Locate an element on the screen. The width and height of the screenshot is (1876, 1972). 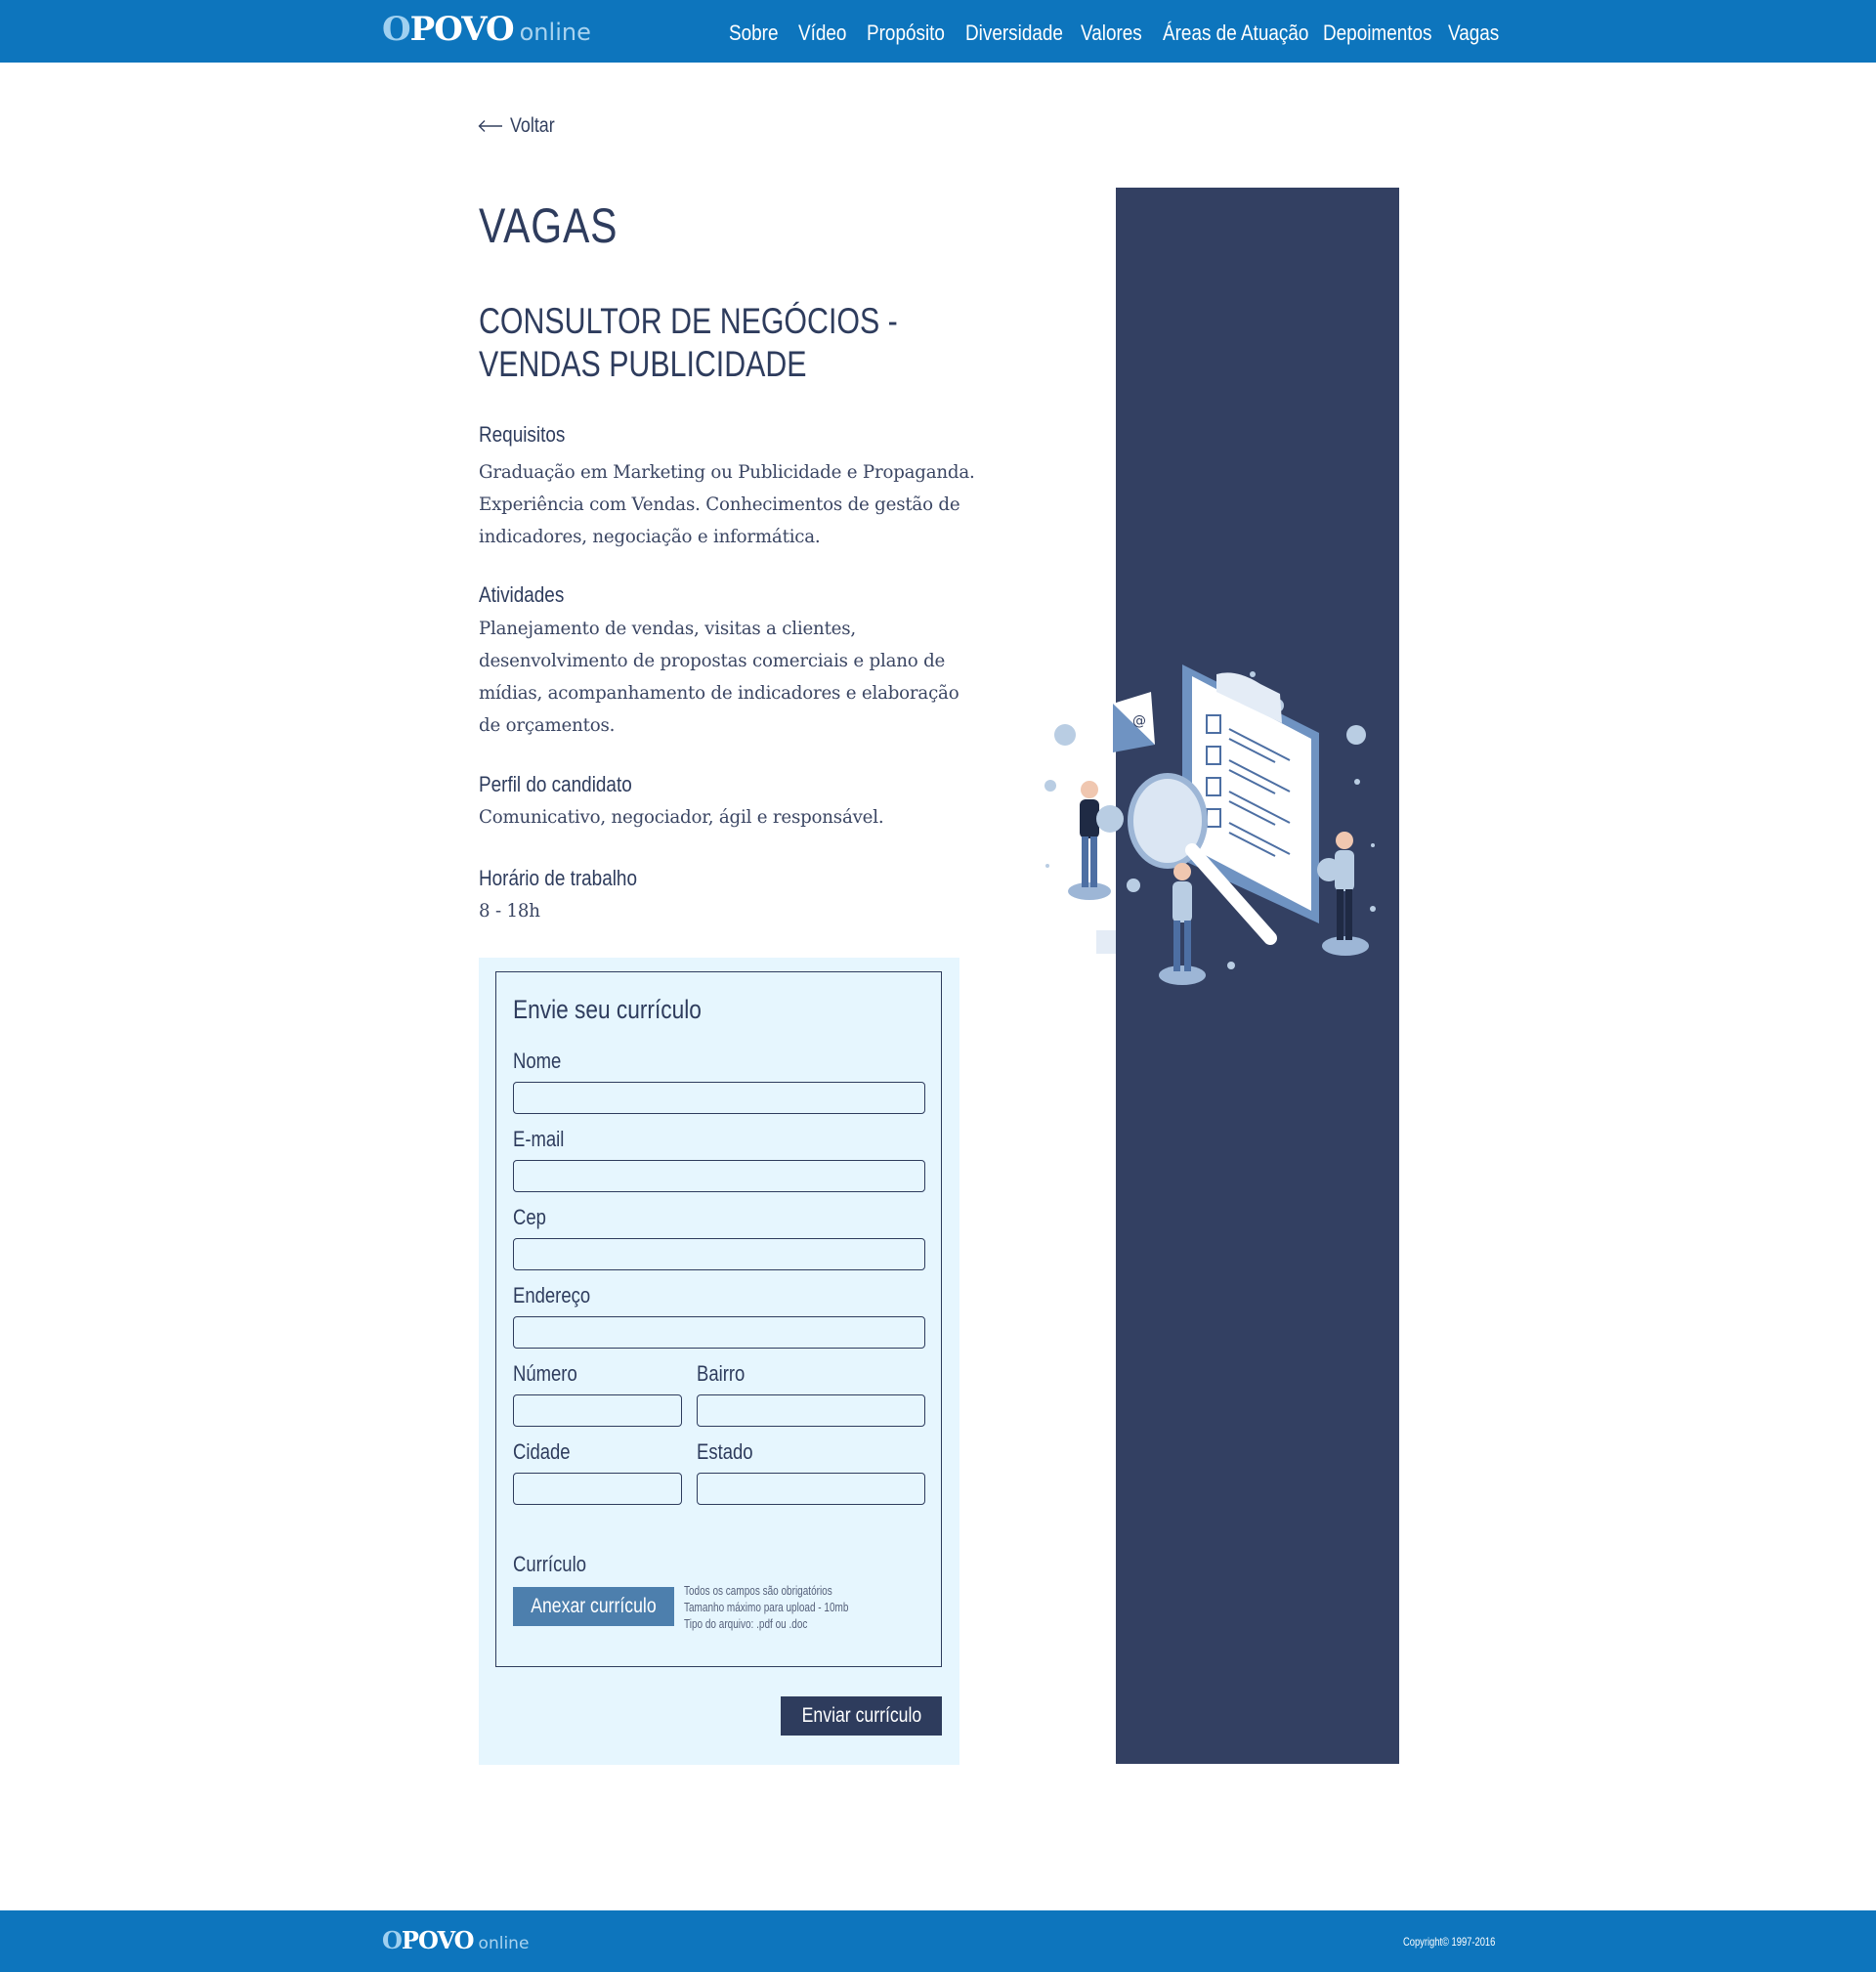
send-resume-button: Enviar currículo is located at coordinates (861, 1716).